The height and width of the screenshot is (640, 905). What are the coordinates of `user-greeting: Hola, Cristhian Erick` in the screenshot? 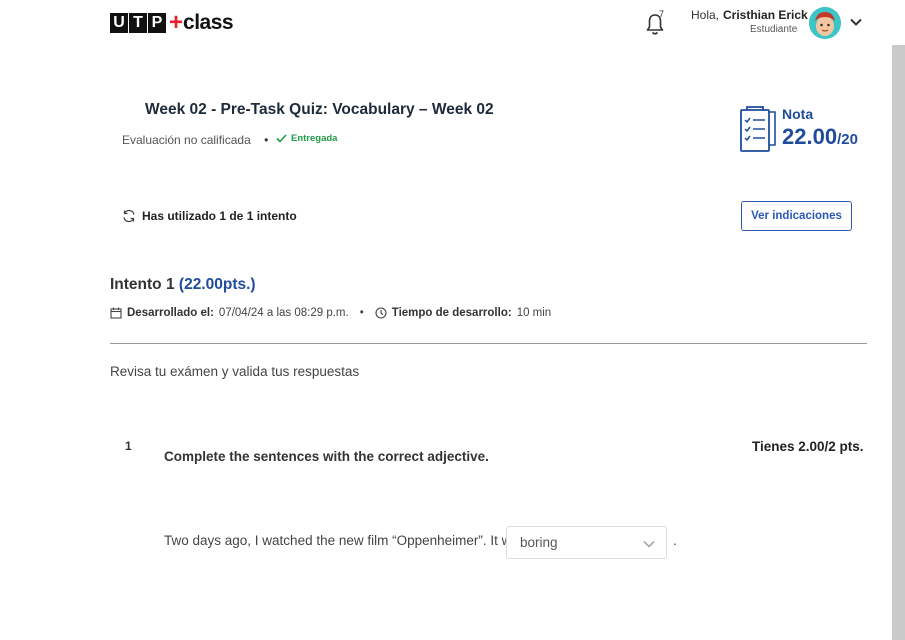 It's located at (749, 15).